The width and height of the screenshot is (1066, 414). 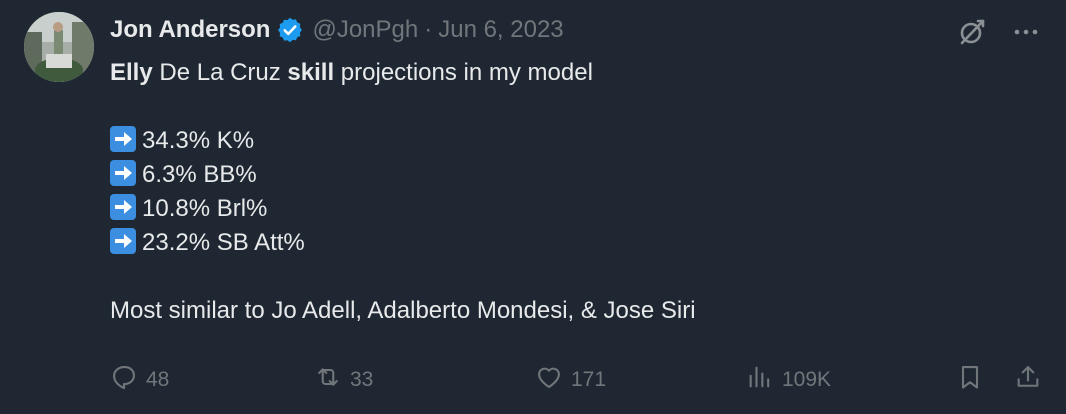 I want to click on share-button, so click(x=1028, y=380).